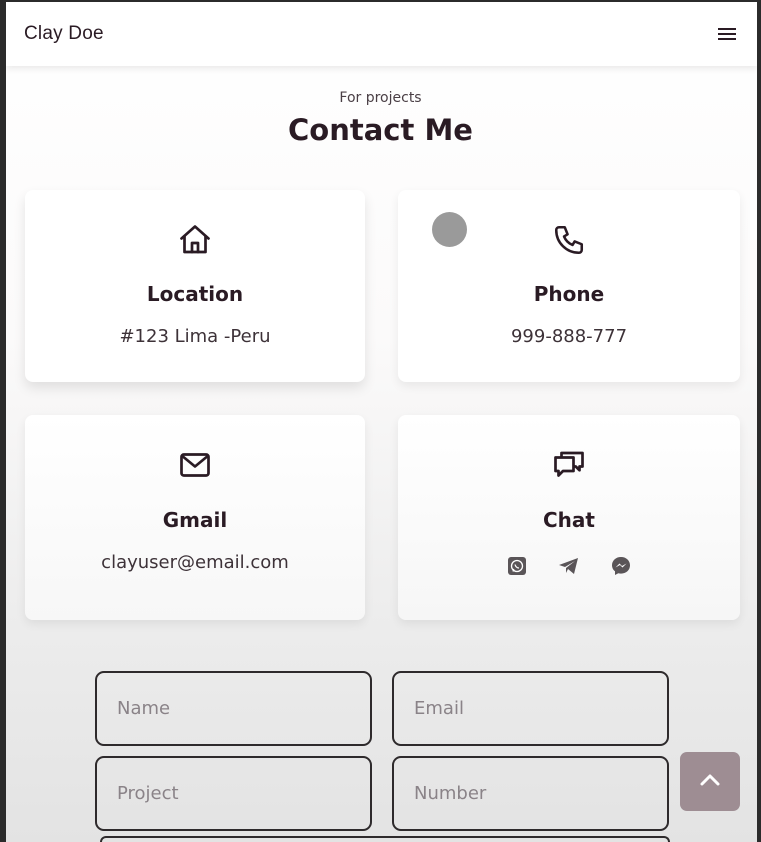 This screenshot has height=842, width=761. Describe the element at coordinates (195, 336) in the screenshot. I see `location-value: #123 Lima -Peru` at that location.